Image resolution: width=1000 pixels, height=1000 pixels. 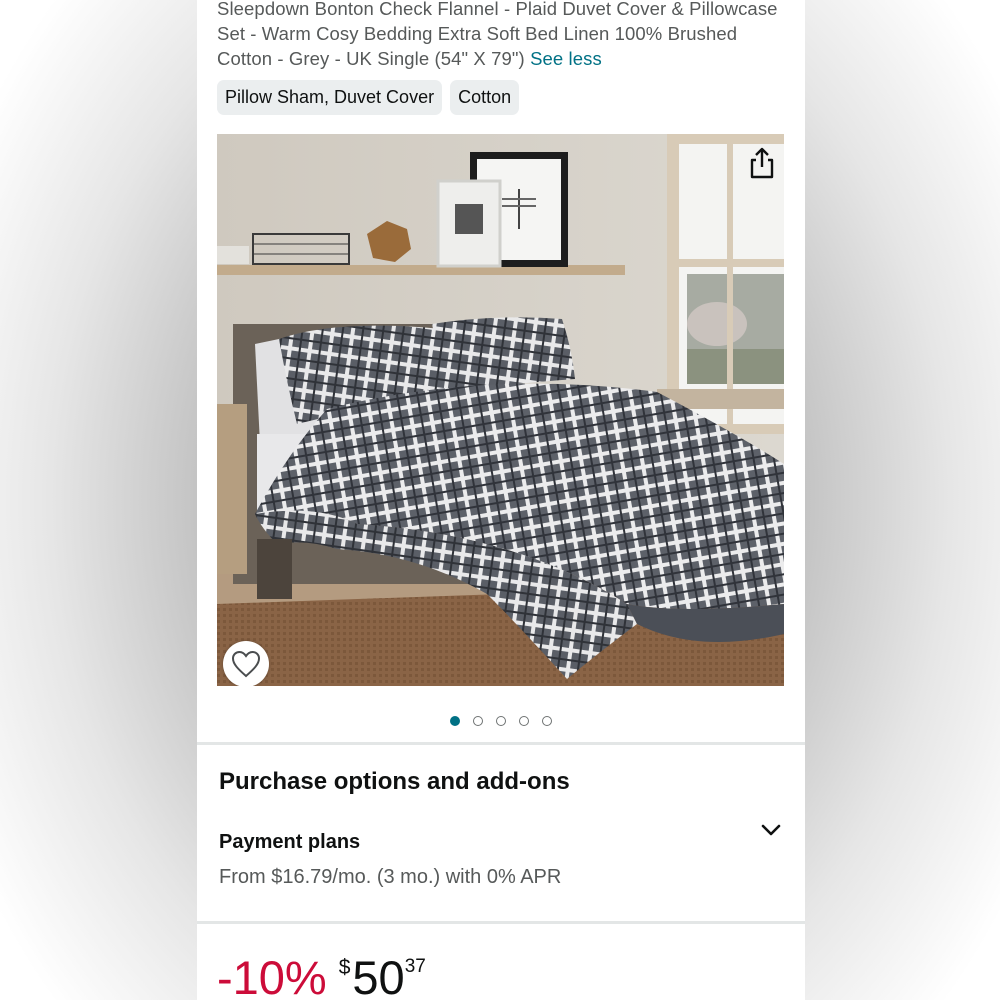 I want to click on tag-pillow-sham-duvet-cover: Pillow Sham, Duvet Cover, so click(x=330, y=97).